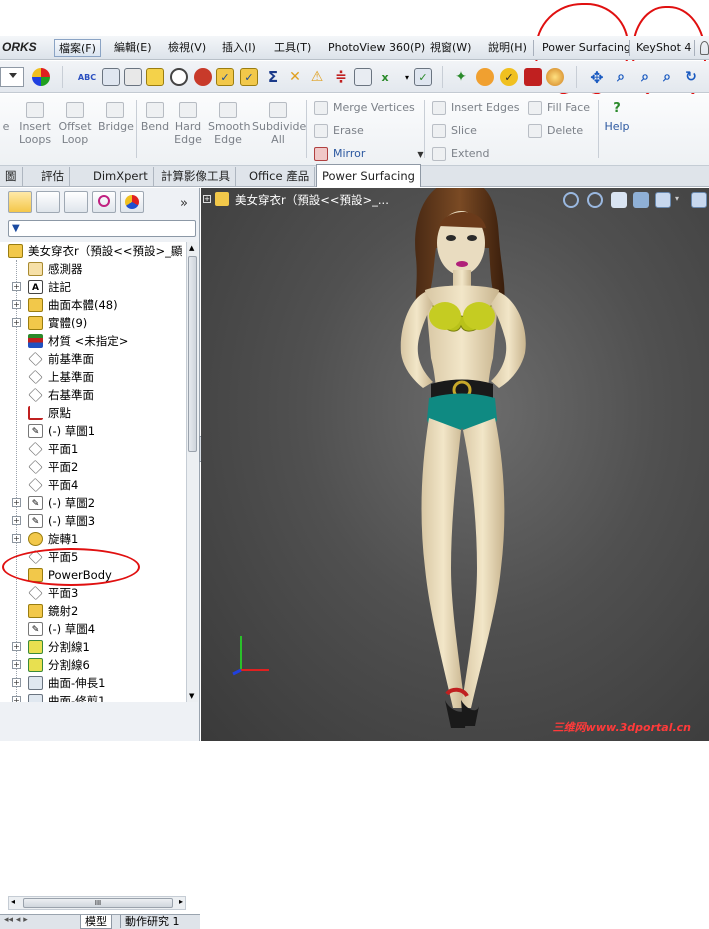 The image size is (709, 929). I want to click on tree-vertical-scrollbar: ▲ ▼, so click(192, 472).